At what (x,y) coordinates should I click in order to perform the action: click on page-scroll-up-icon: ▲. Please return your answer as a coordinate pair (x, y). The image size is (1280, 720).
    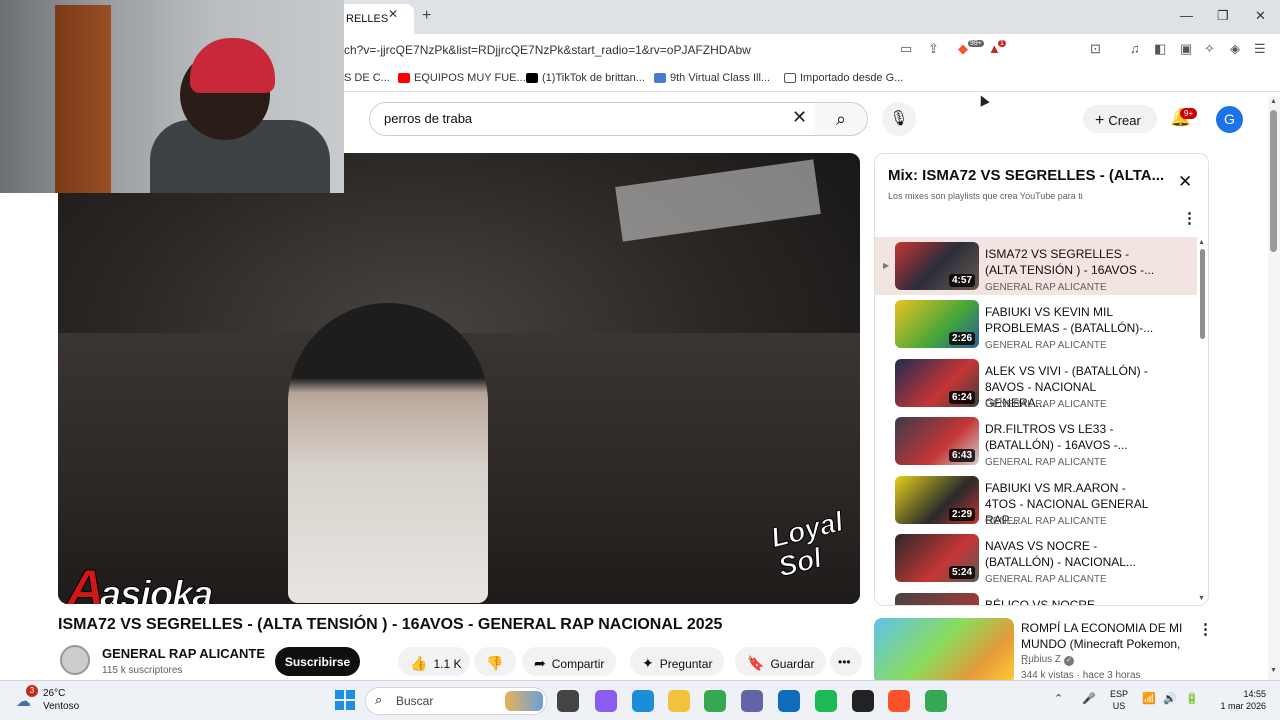
    Looking at the image, I should click on (1273, 101).